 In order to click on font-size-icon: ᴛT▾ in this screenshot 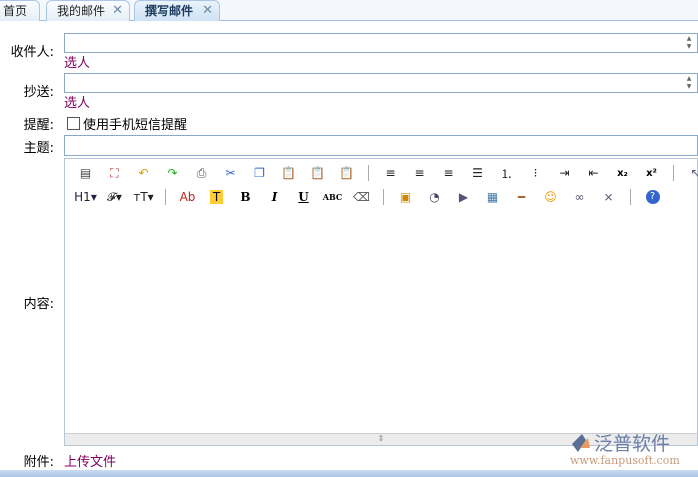, I will do `click(143, 197)`.